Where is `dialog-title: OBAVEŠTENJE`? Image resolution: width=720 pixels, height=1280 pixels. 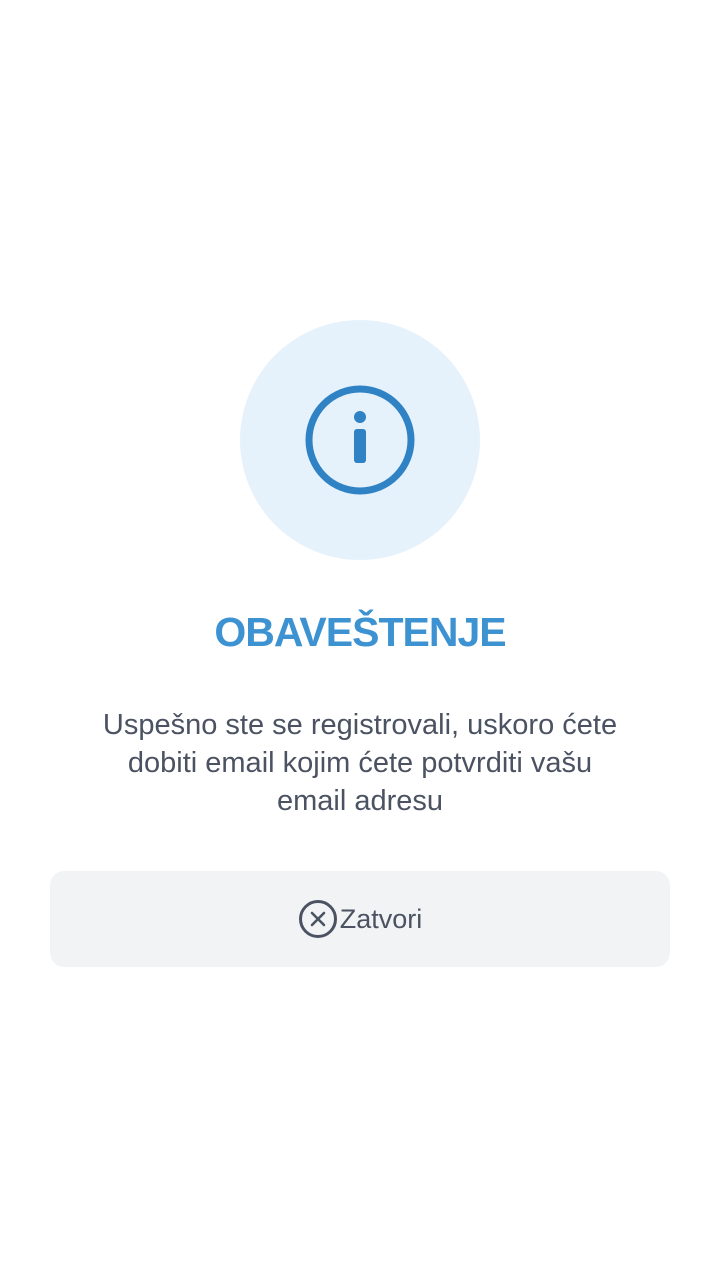
dialog-title: OBAVEŠTENJE is located at coordinates (360, 632).